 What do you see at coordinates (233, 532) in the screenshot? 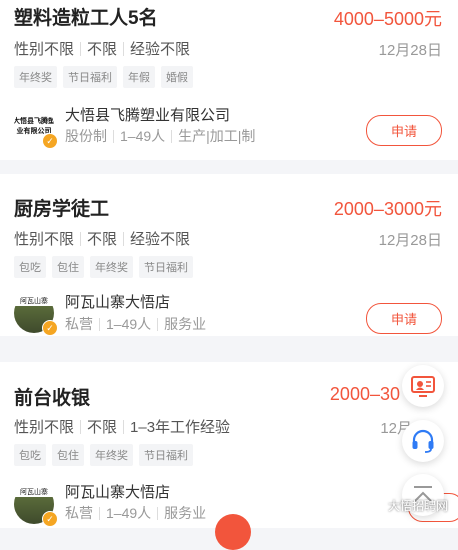
I see `bottom-action-button` at bounding box center [233, 532].